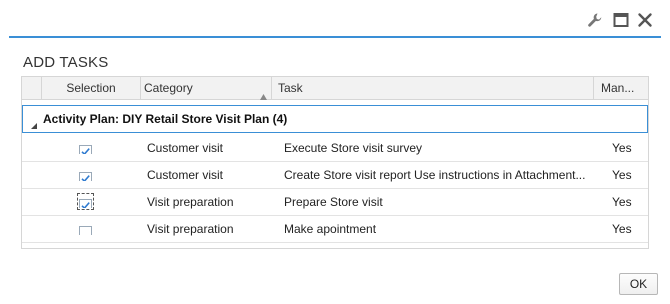  Describe the element at coordinates (263, 92) in the screenshot. I see `sort-ascending-icon` at that location.